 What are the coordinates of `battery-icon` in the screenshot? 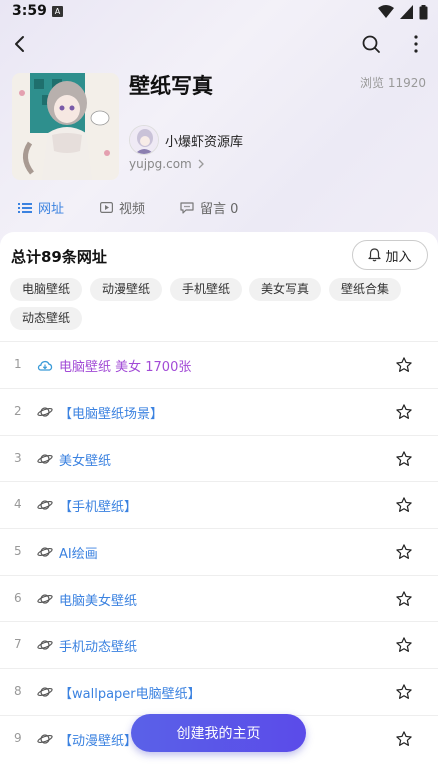 It's located at (423, 11).